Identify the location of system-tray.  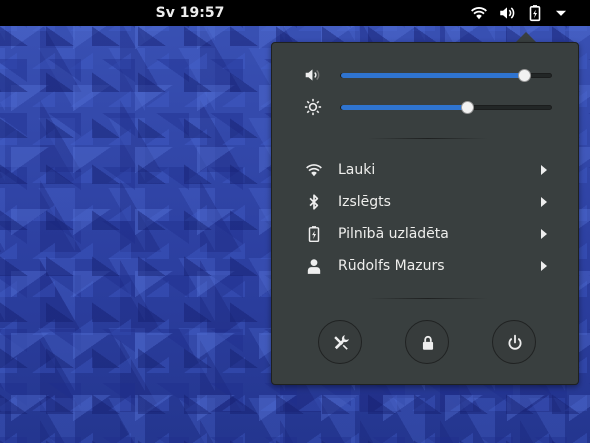
(526, 13).